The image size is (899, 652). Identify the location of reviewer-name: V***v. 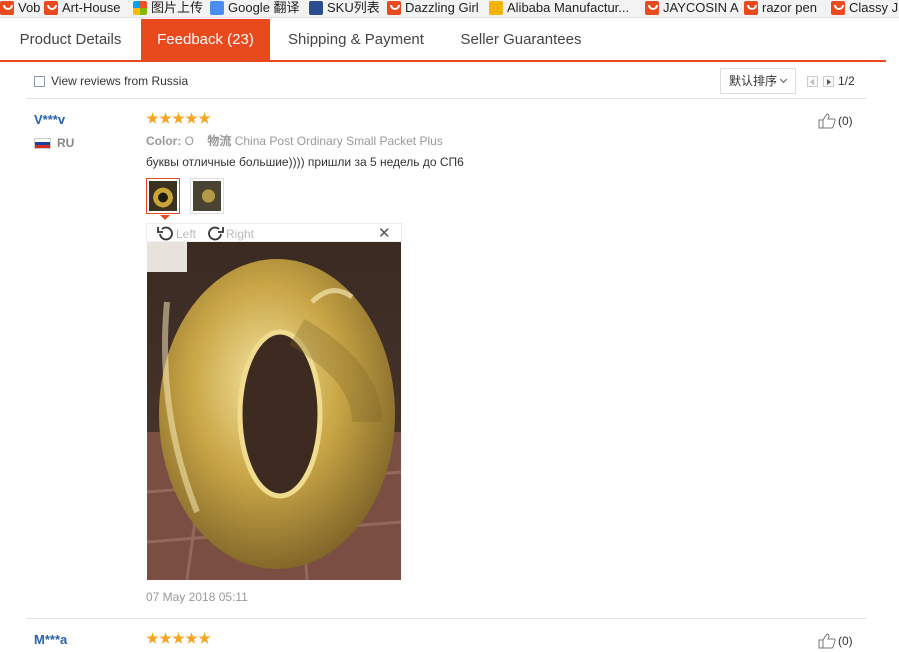
(49, 119).